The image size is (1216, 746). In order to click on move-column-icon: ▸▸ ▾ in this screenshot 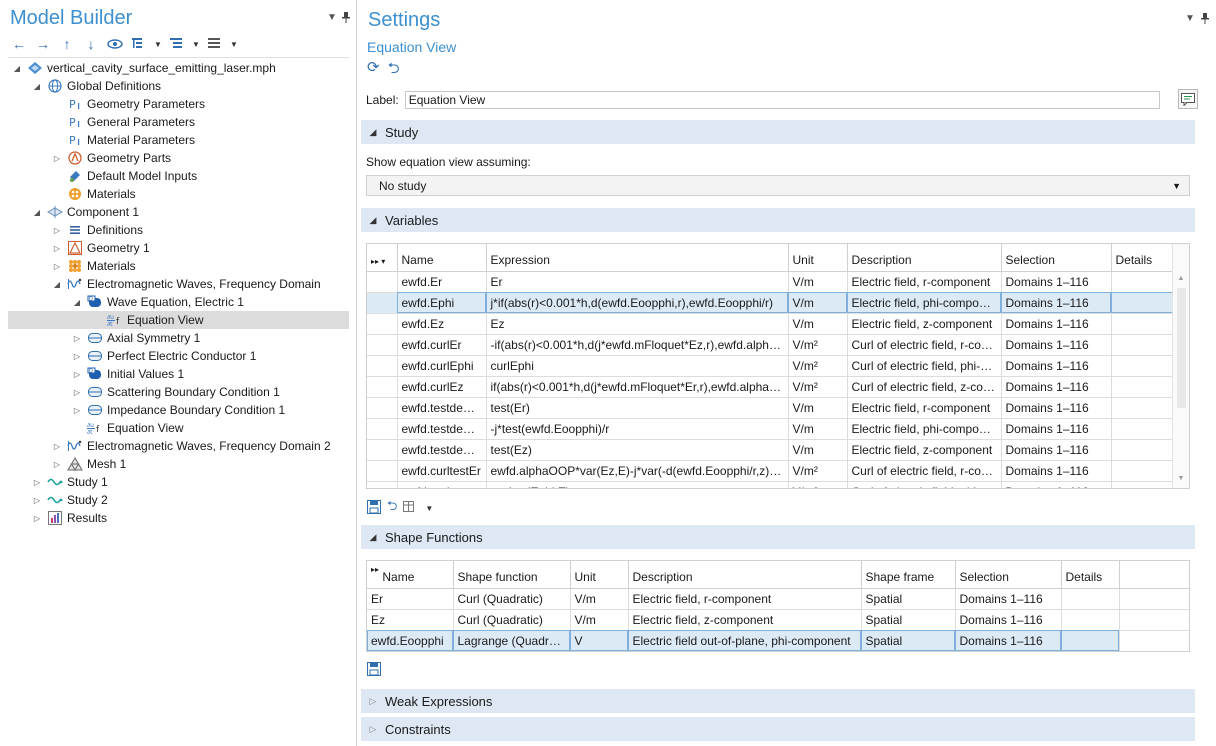, I will do `click(382, 258)`.